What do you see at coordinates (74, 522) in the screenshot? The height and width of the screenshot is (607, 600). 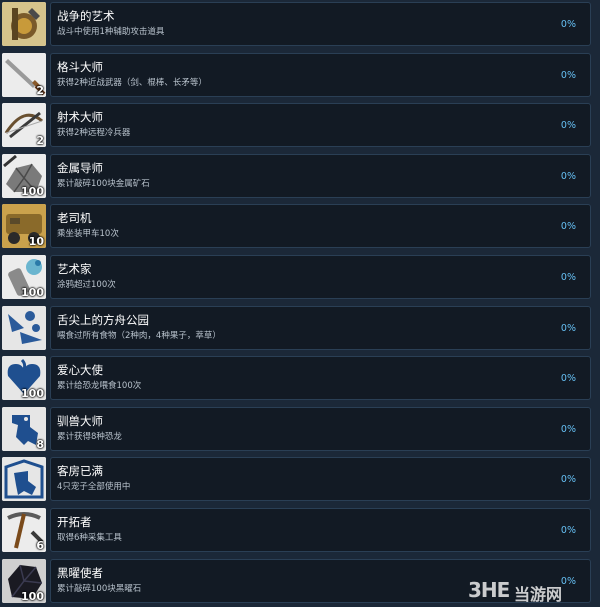 I see `achievement-title: 开拓者` at bounding box center [74, 522].